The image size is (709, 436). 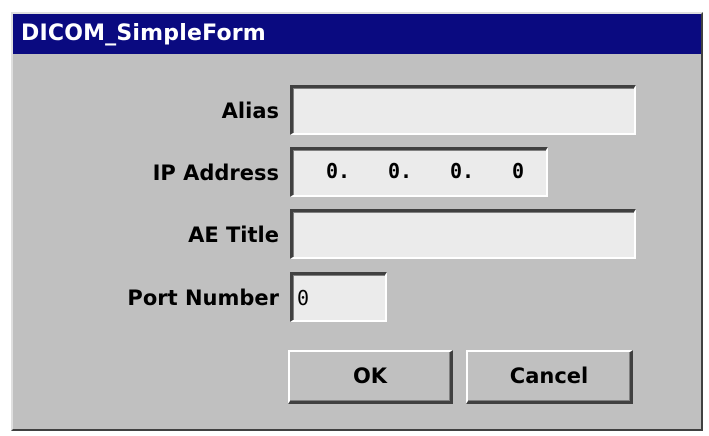 I want to click on ip-octet-1: 0., so click(x=338, y=171).